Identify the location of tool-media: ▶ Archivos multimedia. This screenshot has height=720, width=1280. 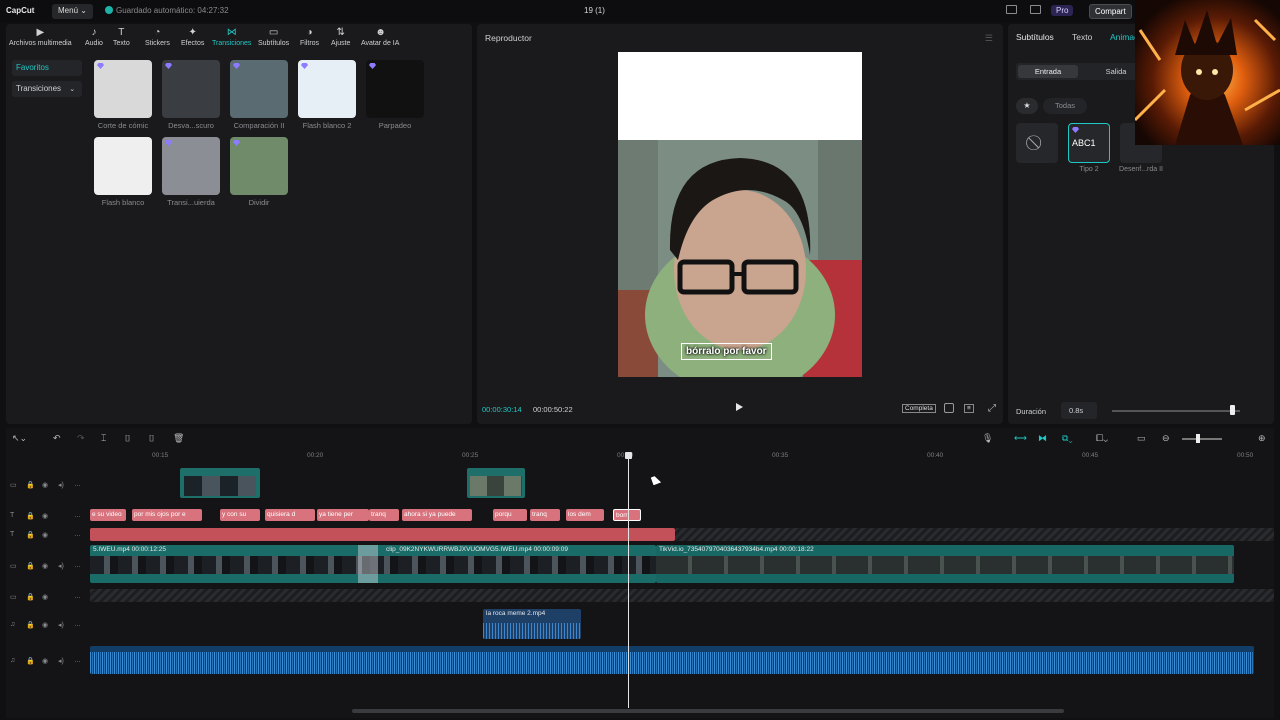
(40, 38).